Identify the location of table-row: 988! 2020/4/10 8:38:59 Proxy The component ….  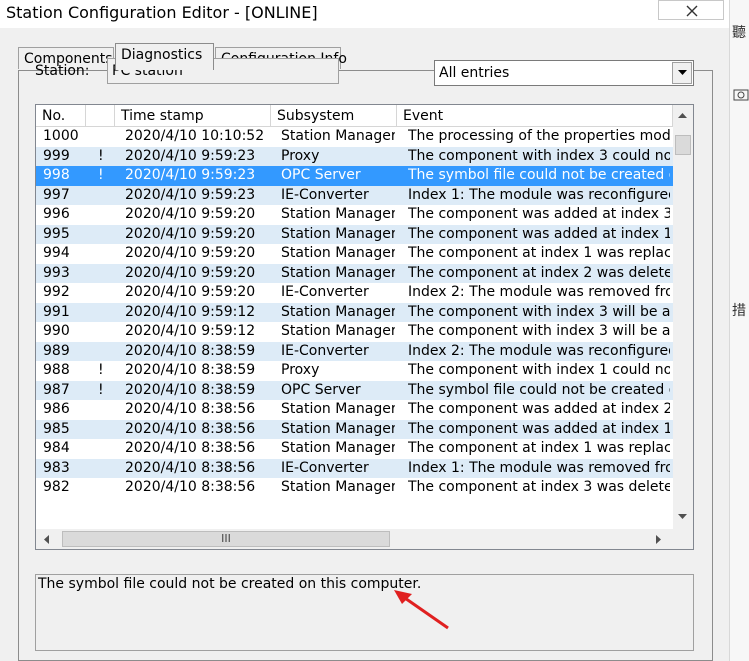
(354, 371).